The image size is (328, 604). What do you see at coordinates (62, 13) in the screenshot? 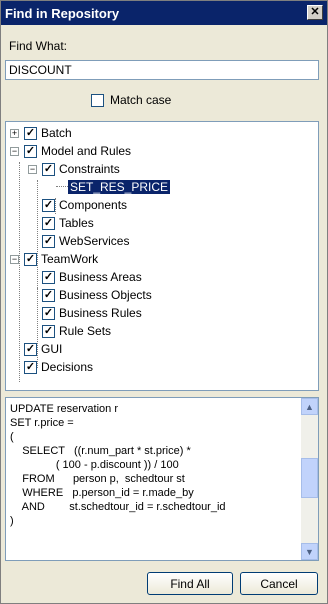
I see `window-title: Find in Repository` at bounding box center [62, 13].